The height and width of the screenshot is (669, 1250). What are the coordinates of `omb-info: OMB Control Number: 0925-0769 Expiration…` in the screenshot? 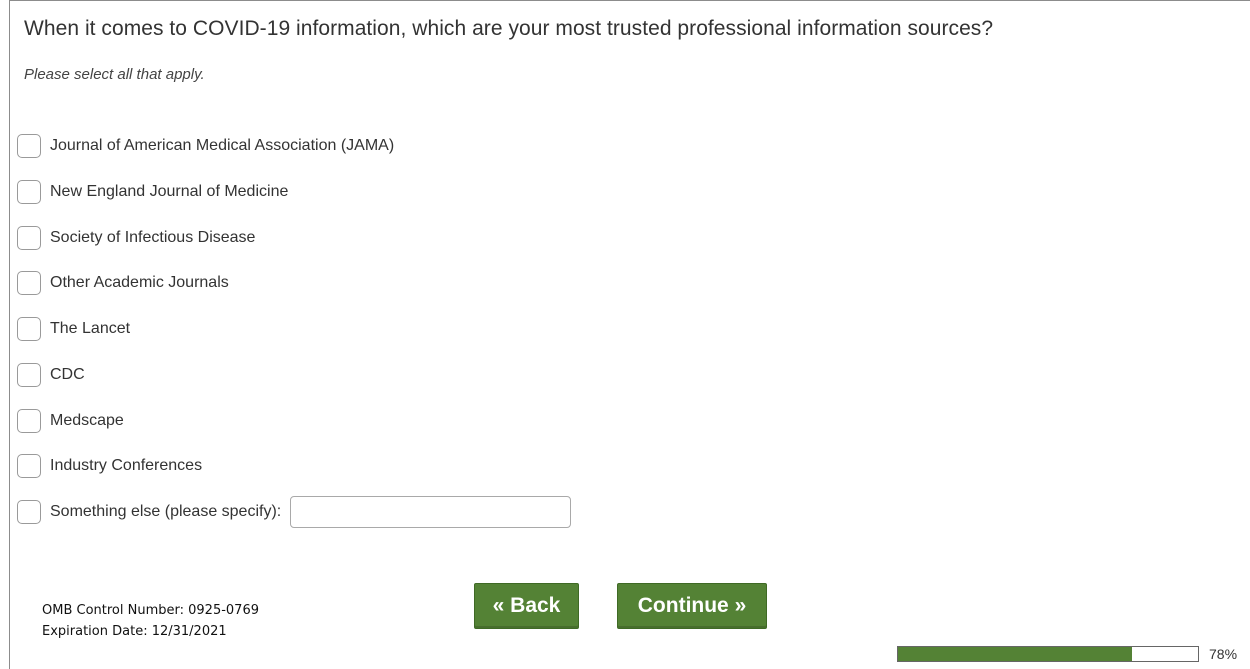 It's located at (150, 621).